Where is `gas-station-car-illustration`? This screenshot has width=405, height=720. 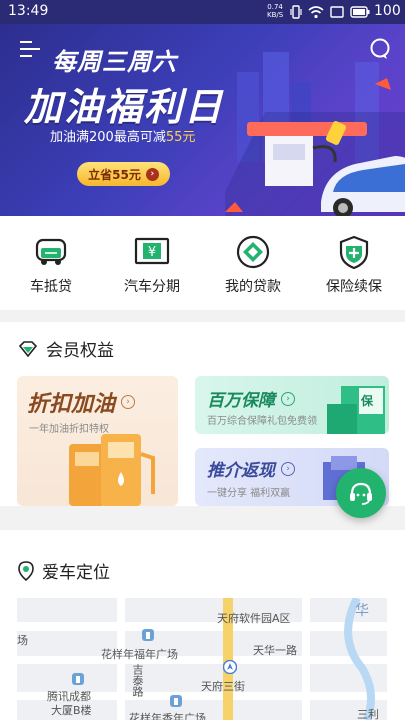 gas-station-car-illustration is located at coordinates (315, 134).